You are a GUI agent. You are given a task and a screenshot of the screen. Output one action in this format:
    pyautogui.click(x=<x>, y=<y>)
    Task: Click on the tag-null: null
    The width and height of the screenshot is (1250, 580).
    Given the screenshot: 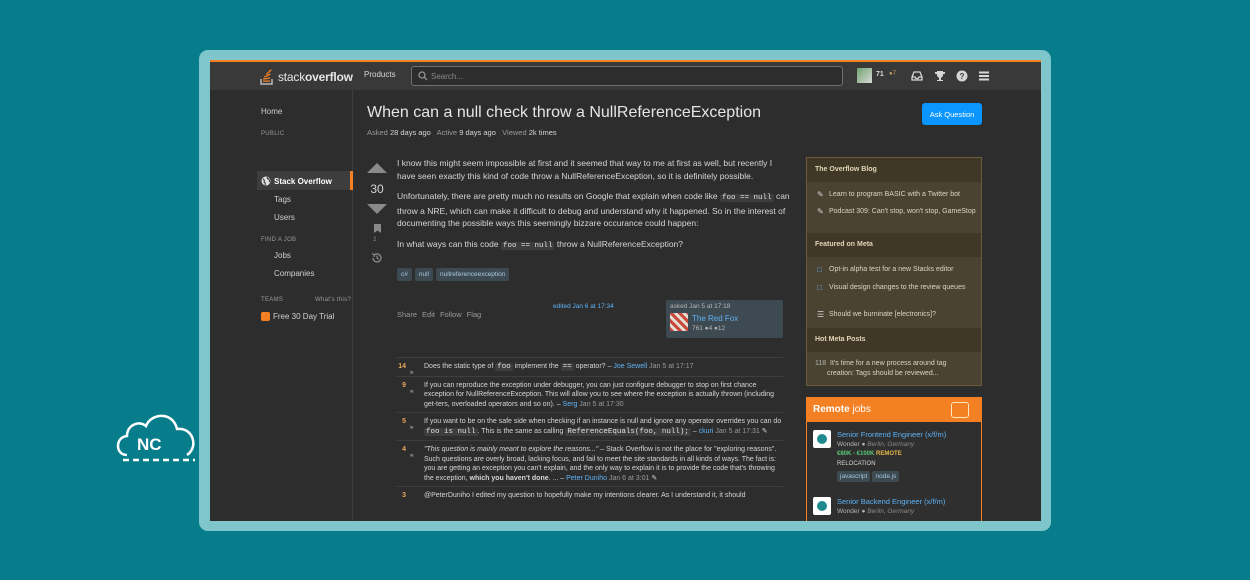 What is the action you would take?
    pyautogui.click(x=423, y=274)
    